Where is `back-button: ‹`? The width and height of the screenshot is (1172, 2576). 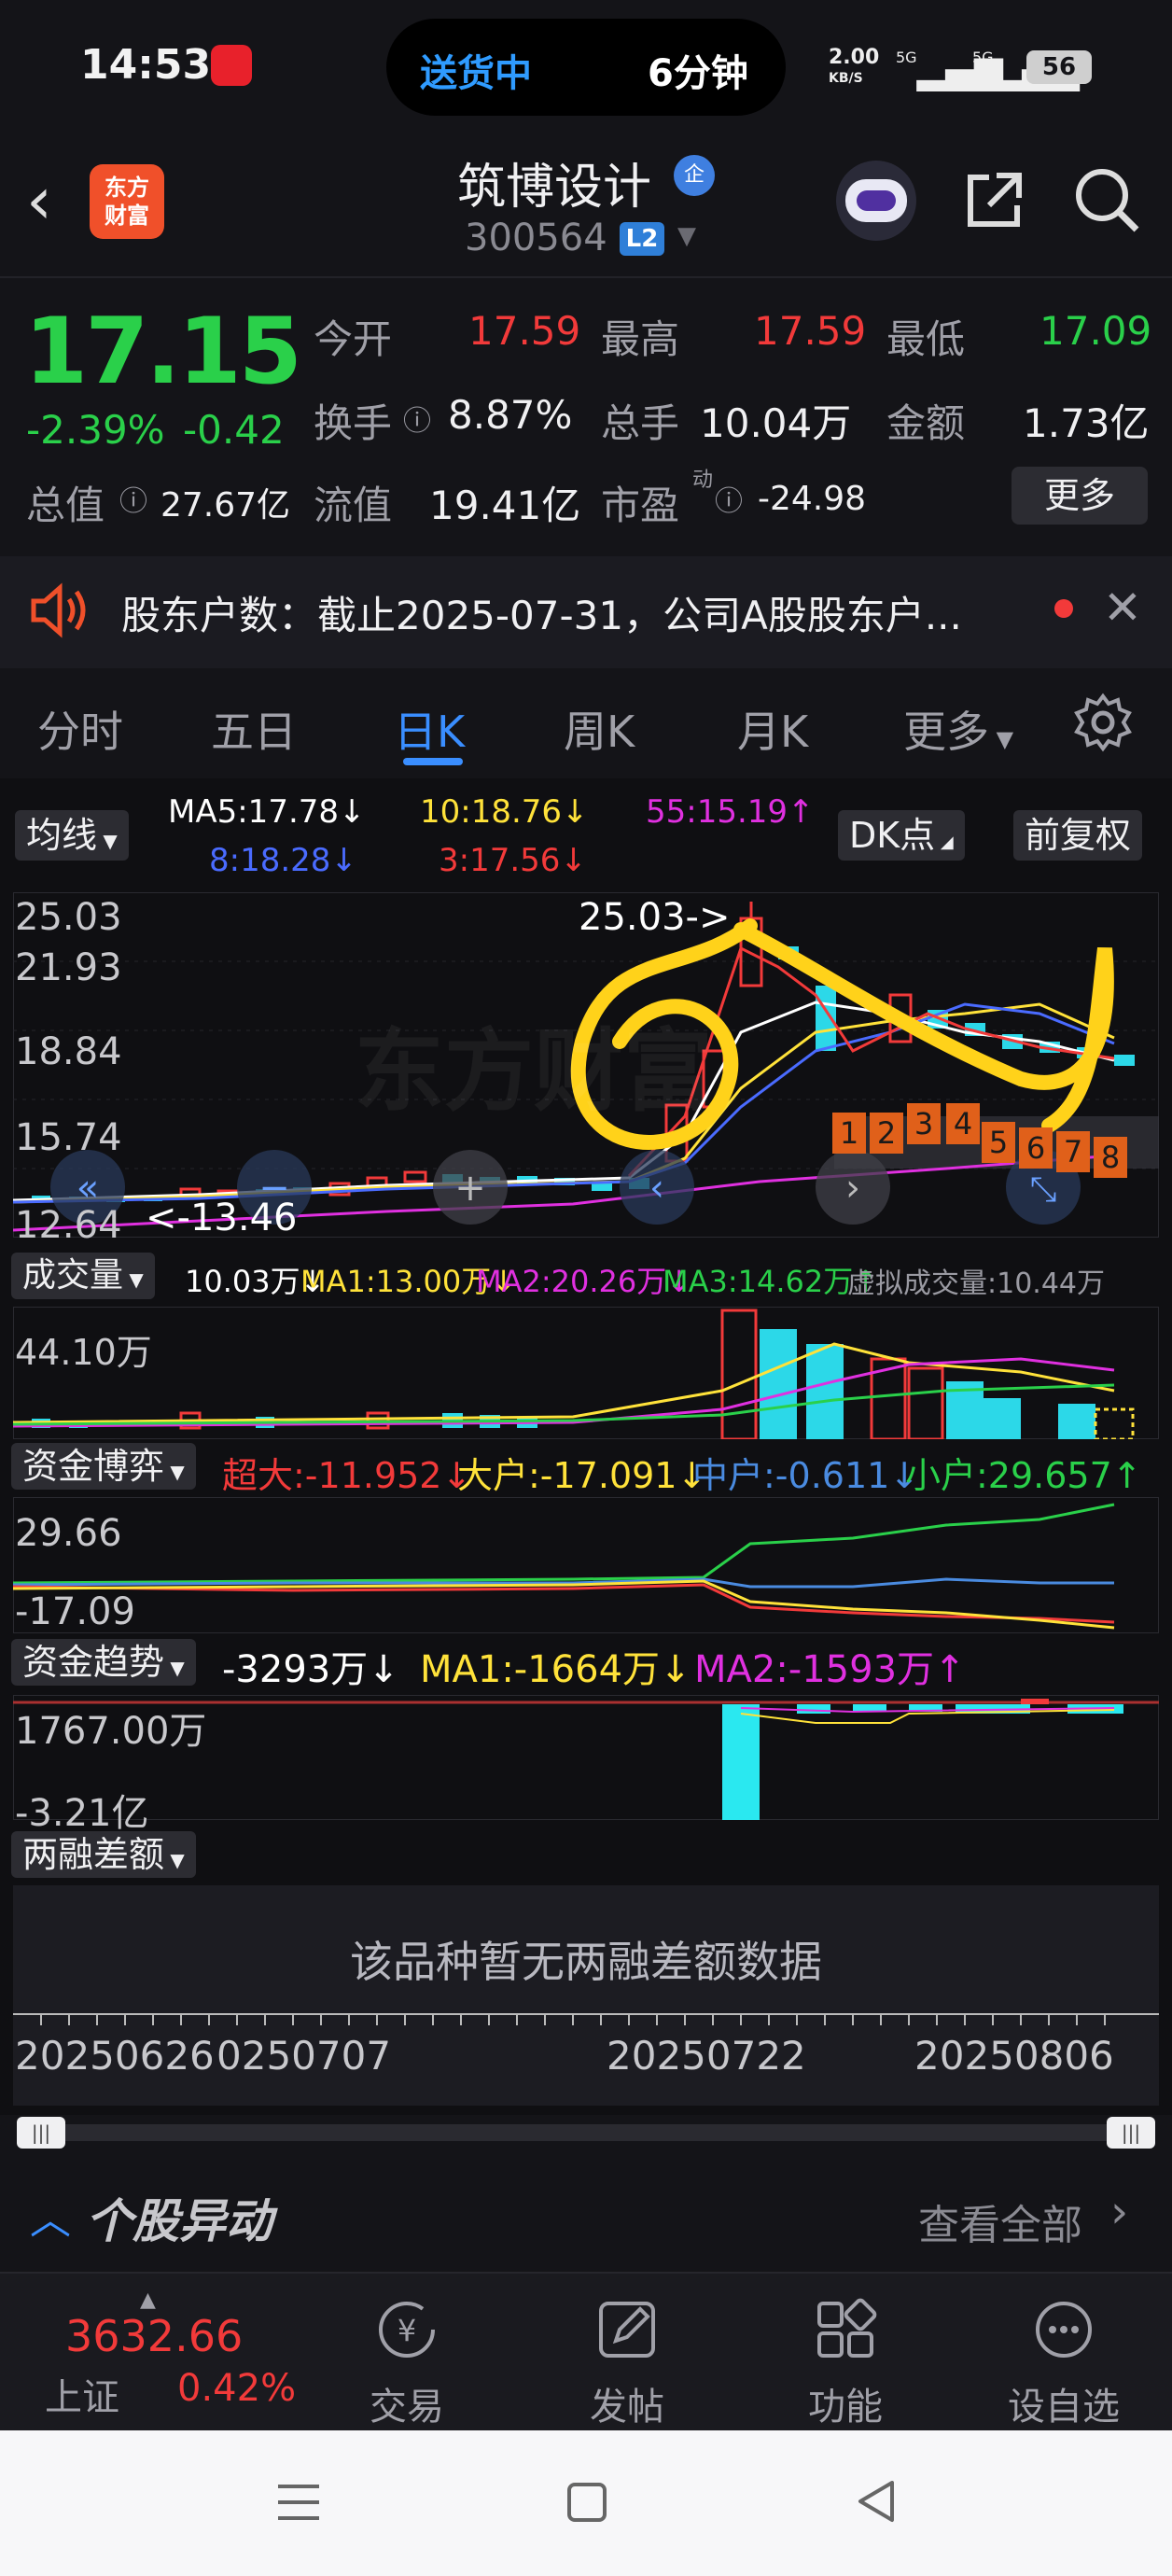 back-button: ‹ is located at coordinates (39, 200).